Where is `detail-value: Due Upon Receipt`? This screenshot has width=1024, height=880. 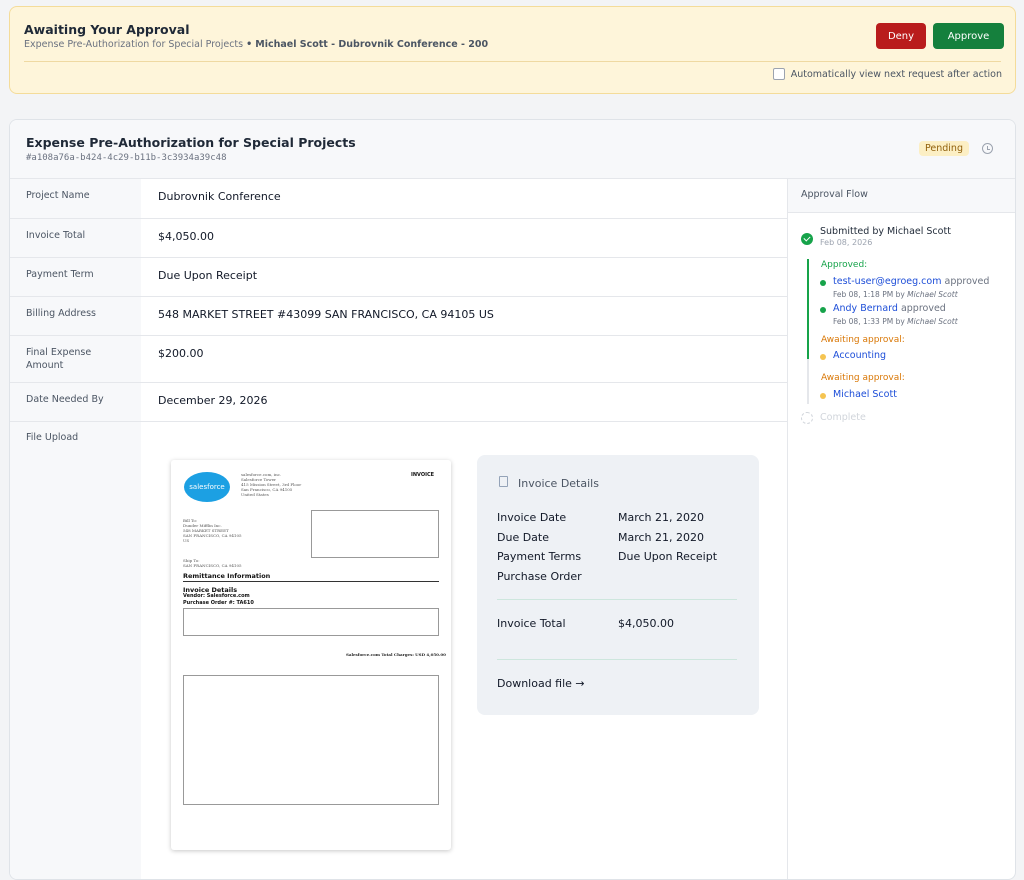 detail-value: Due Upon Receipt is located at coordinates (668, 556).